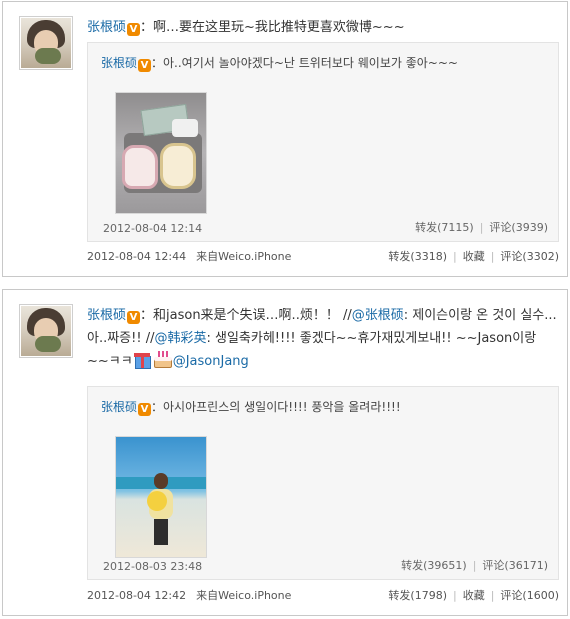  What do you see at coordinates (304, 63) in the screenshot?
I see `repost-body: ：아..여기서 놀아야겠다~난 트위터보다 웨이보가 좋아~~~` at bounding box center [304, 63].